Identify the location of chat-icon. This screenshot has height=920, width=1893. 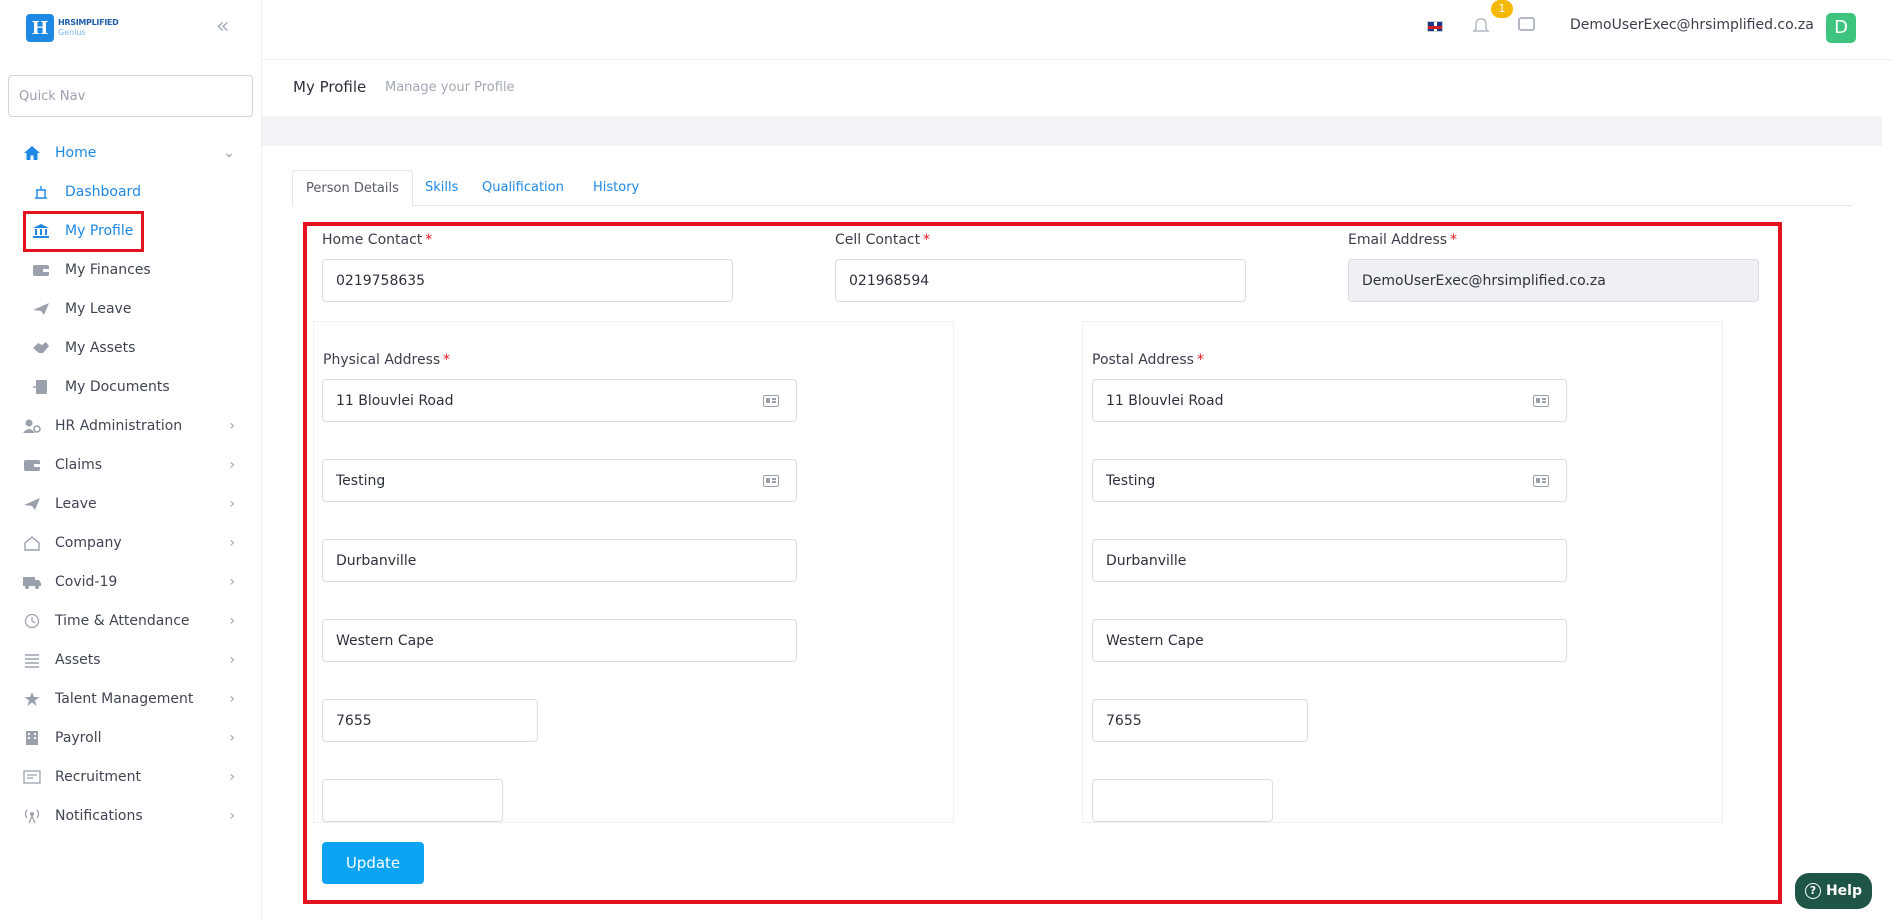
(1526, 24).